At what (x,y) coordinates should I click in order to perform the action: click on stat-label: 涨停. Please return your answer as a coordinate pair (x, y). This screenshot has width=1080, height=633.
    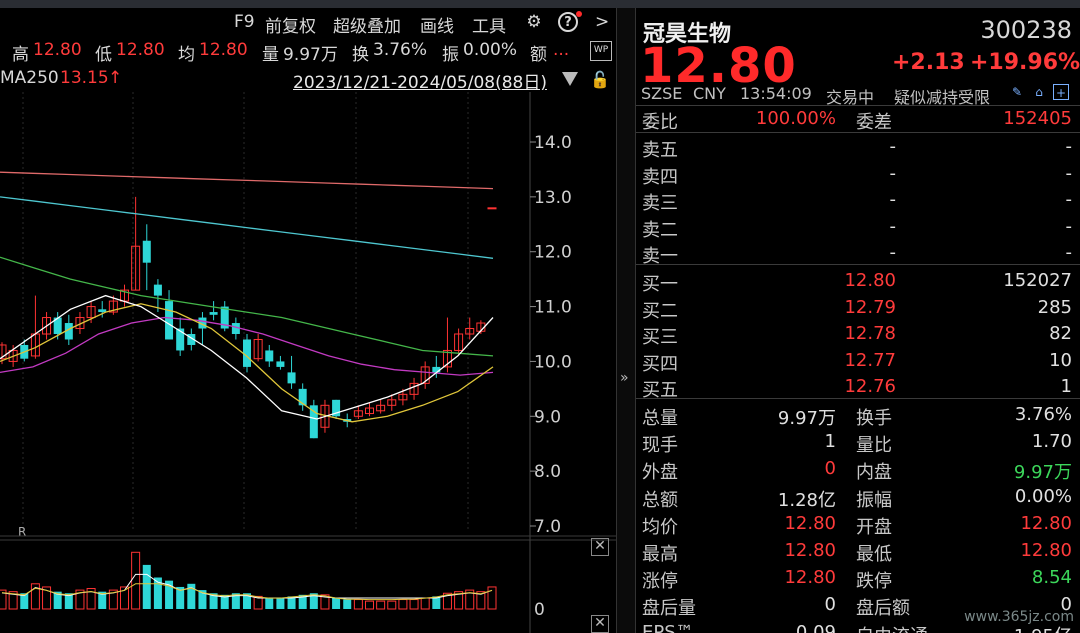
    Looking at the image, I should click on (660, 582).